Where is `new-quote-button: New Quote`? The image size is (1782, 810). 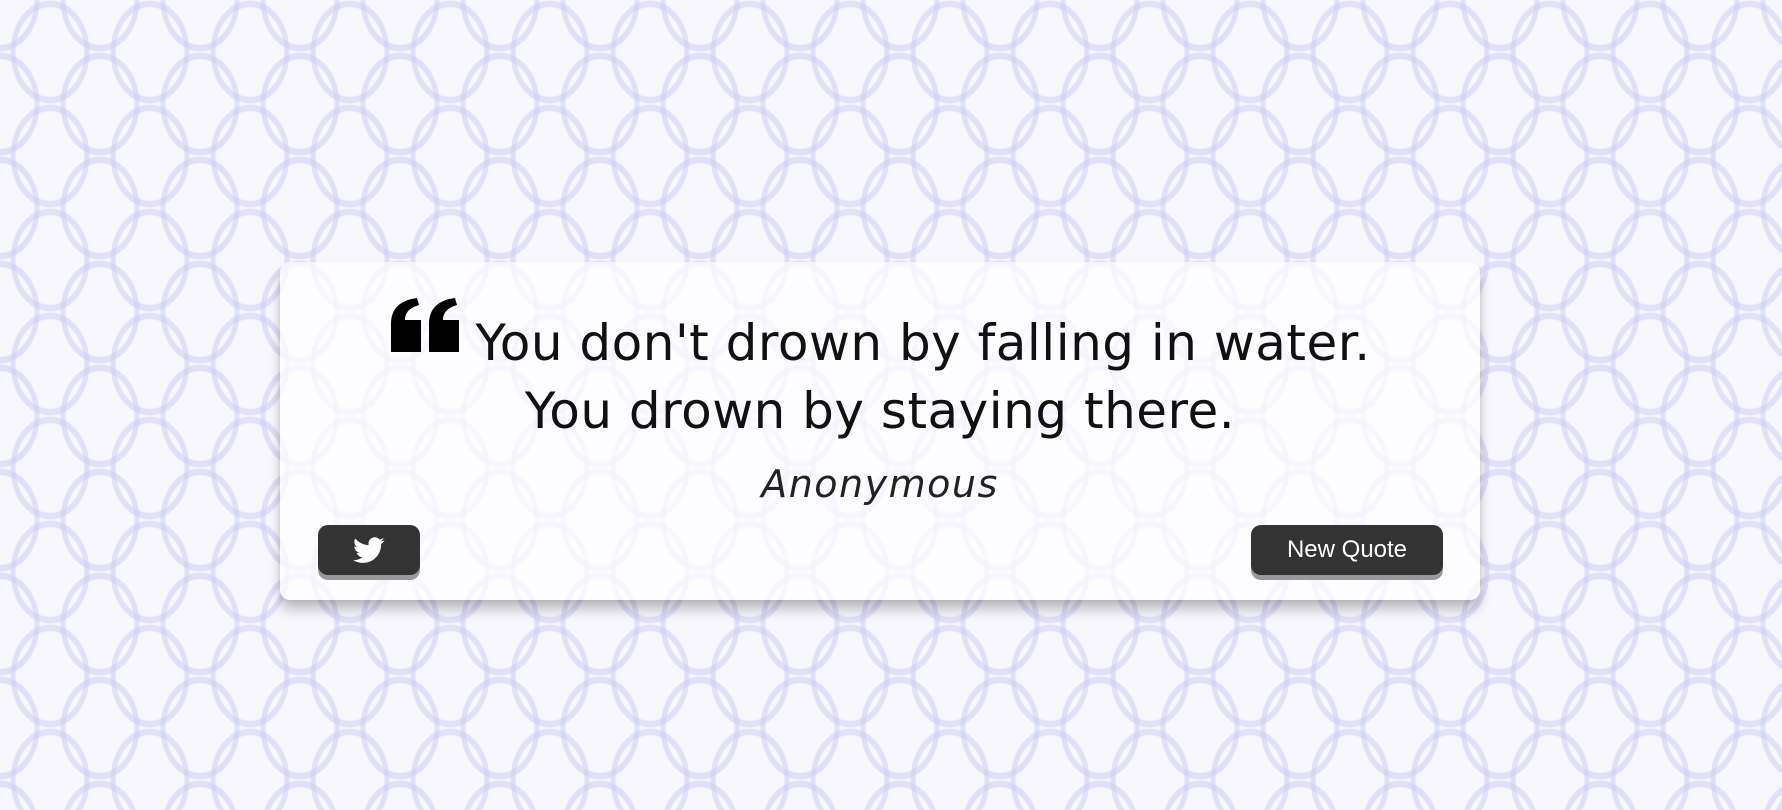
new-quote-button: New Quote is located at coordinates (1347, 550).